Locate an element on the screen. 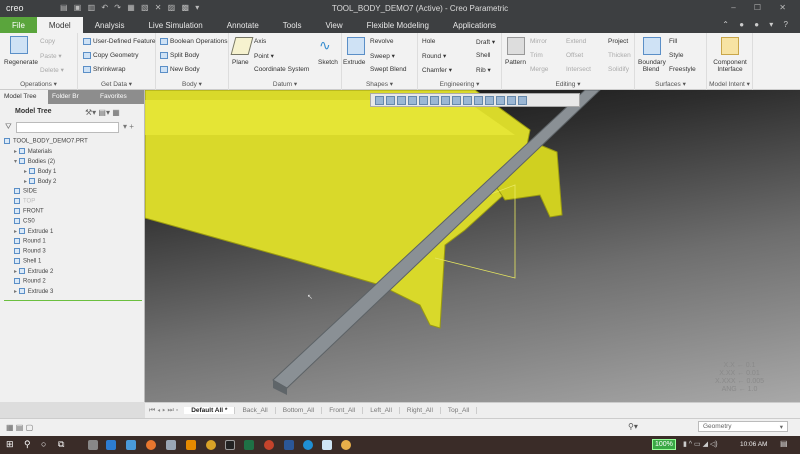 Image resolution: width=800 pixels, height=454 pixels. tree-search-input is located at coordinates (67, 127).